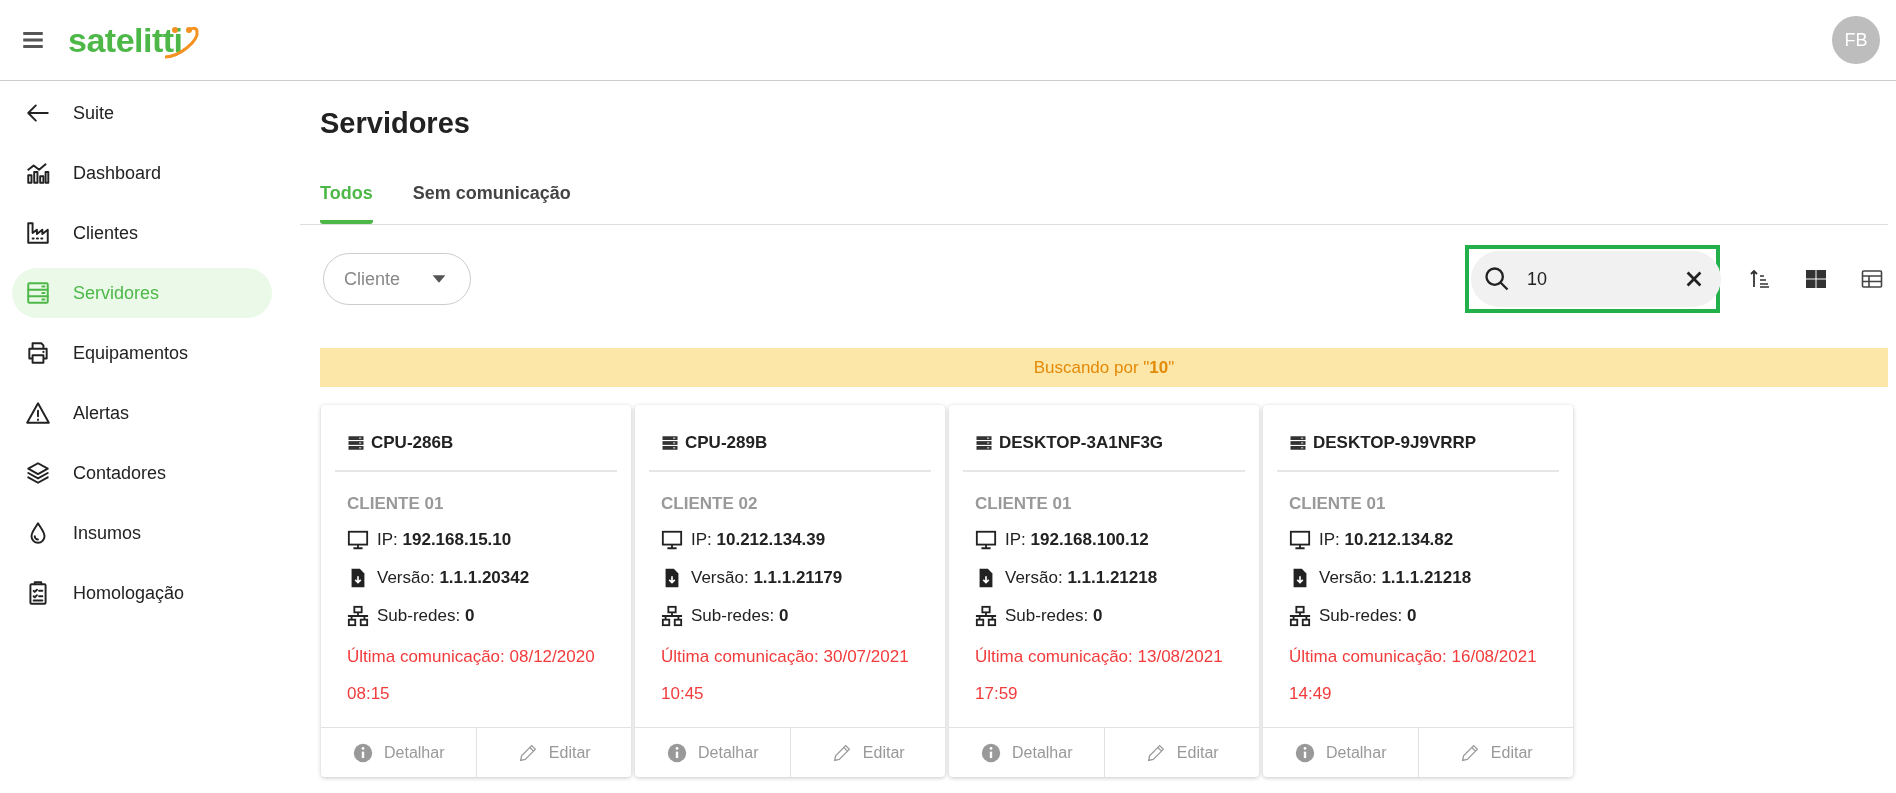  I want to click on grid-icon, so click(1816, 279).